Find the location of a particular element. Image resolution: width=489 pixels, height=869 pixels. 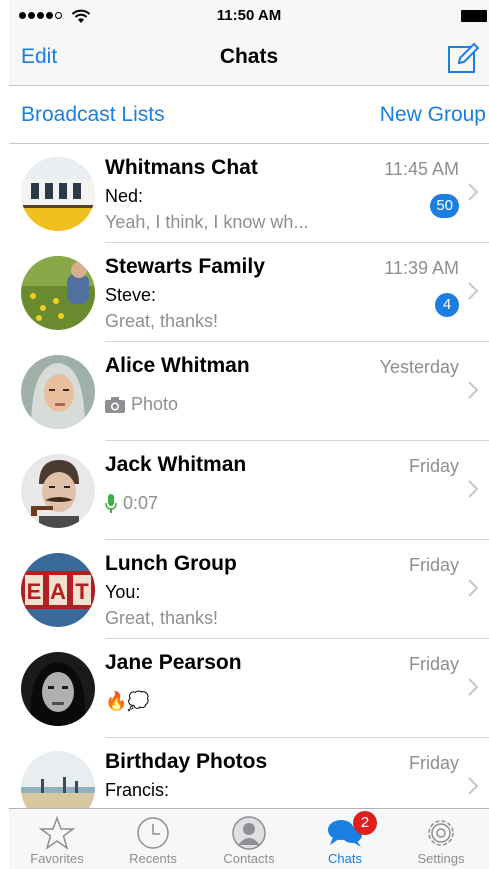

gear-icon is located at coordinates (441, 833).